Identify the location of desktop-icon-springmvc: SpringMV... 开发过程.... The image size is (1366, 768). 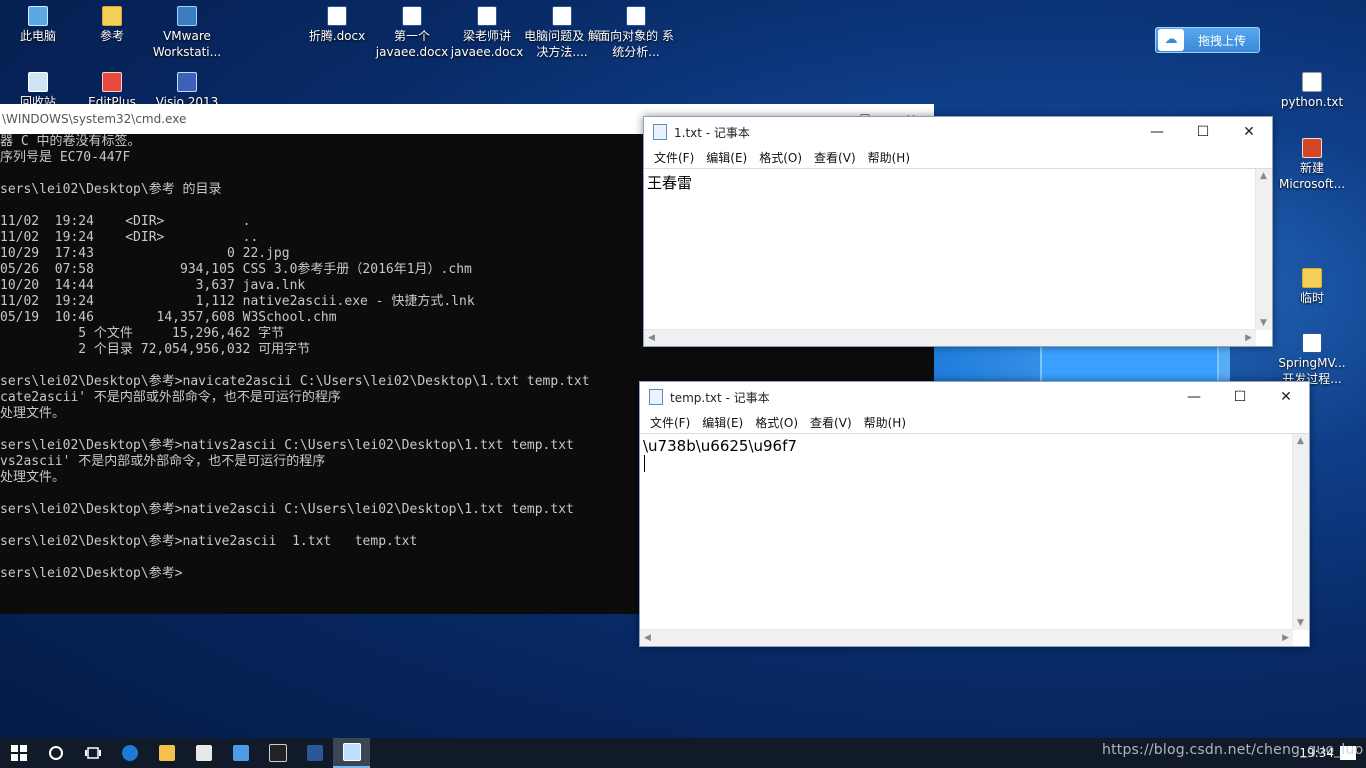
(1312, 360).